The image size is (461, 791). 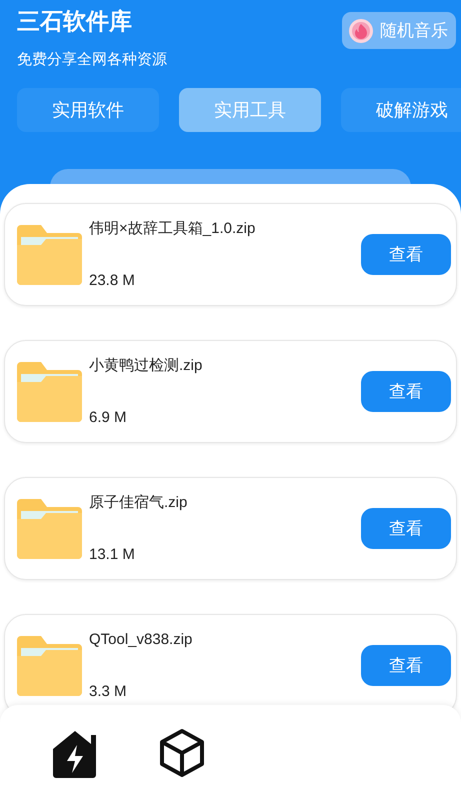 What do you see at coordinates (172, 228) in the screenshot?
I see `file-name: 伟明×故辞工具箱_1.0.zip` at bounding box center [172, 228].